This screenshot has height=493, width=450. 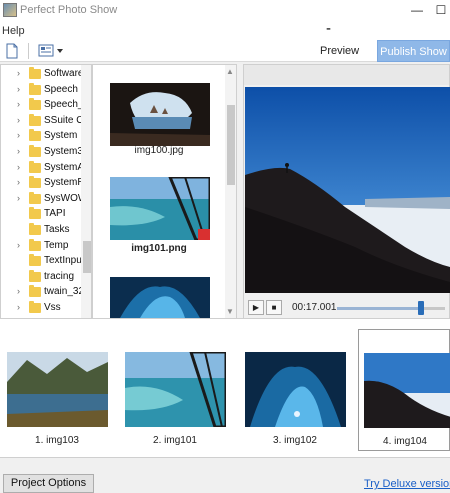 What do you see at coordinates (52, 51) in the screenshot?
I see `view-mode-icon` at bounding box center [52, 51].